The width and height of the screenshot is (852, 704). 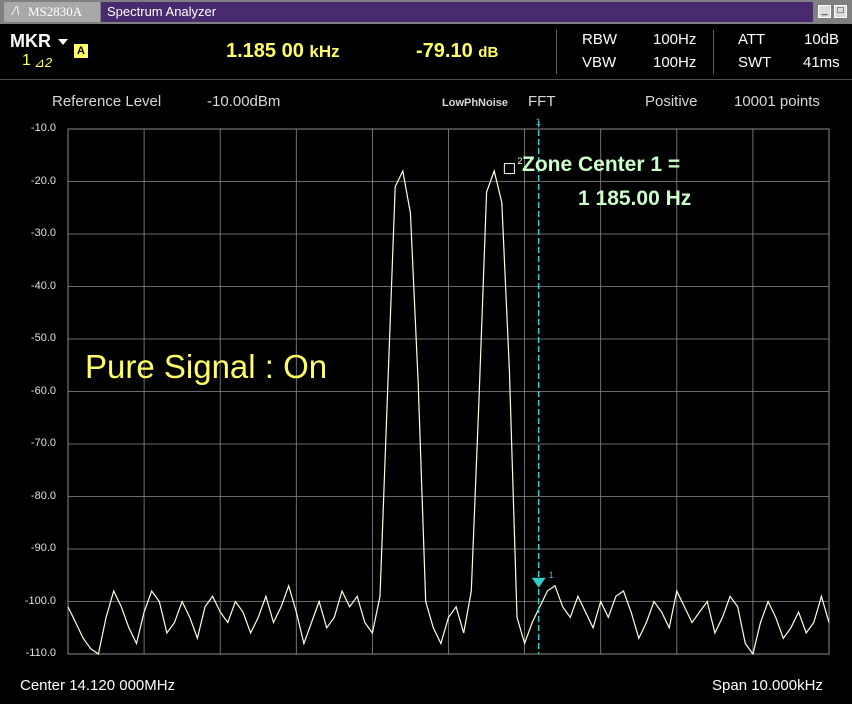 What do you see at coordinates (767, 685) in the screenshot?
I see `frequency-span: Span 10.000kHz` at bounding box center [767, 685].